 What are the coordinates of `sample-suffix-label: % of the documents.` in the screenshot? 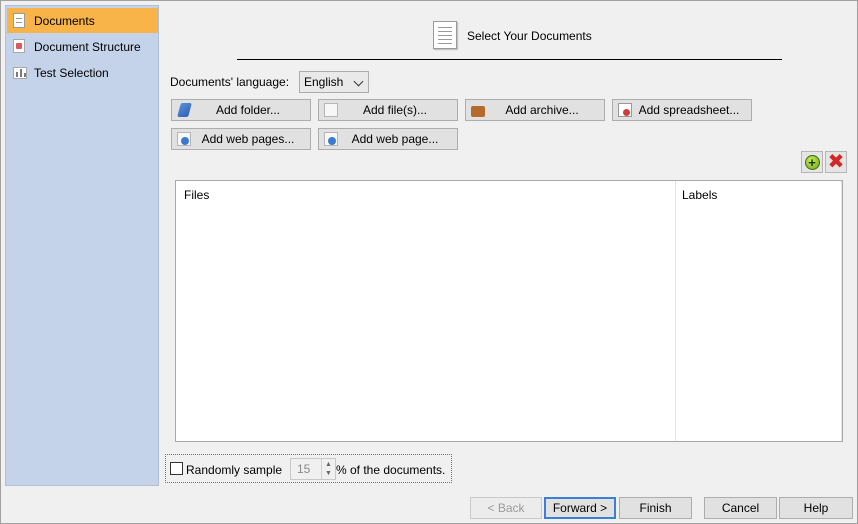 It's located at (391, 470).